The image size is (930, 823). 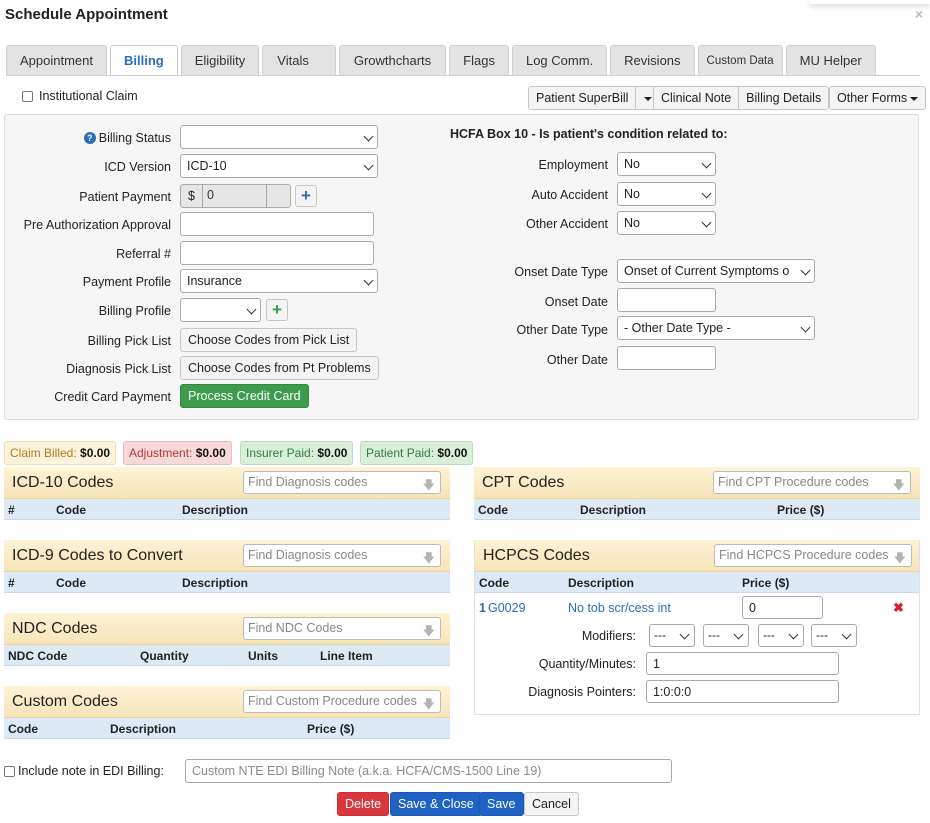 What do you see at coordinates (507, 608) in the screenshot?
I see `hcpcs-code-link: G0029` at bounding box center [507, 608].